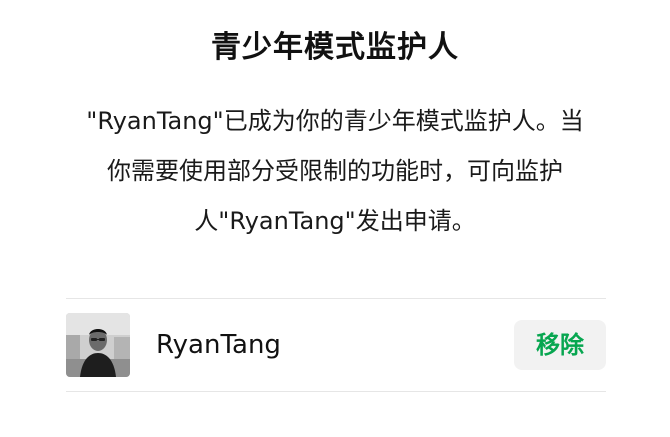 This screenshot has width=670, height=437. I want to click on guardian-name: RyanTang, so click(218, 345).